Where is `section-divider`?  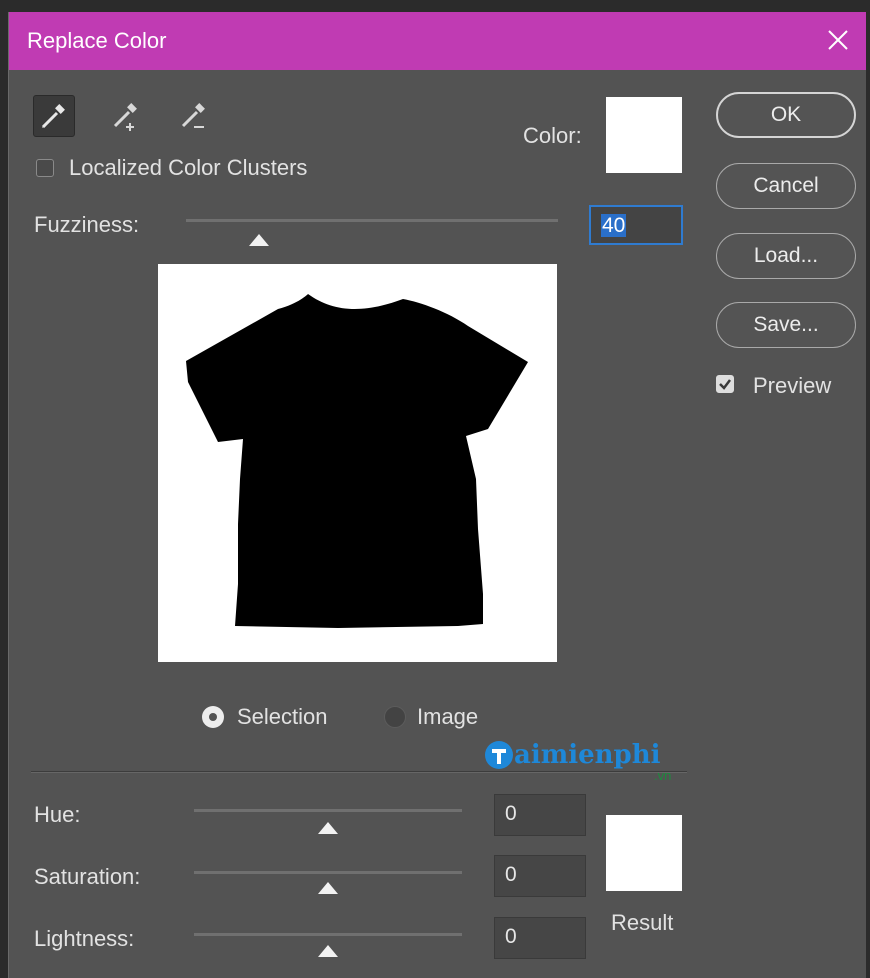 section-divider is located at coordinates (359, 772).